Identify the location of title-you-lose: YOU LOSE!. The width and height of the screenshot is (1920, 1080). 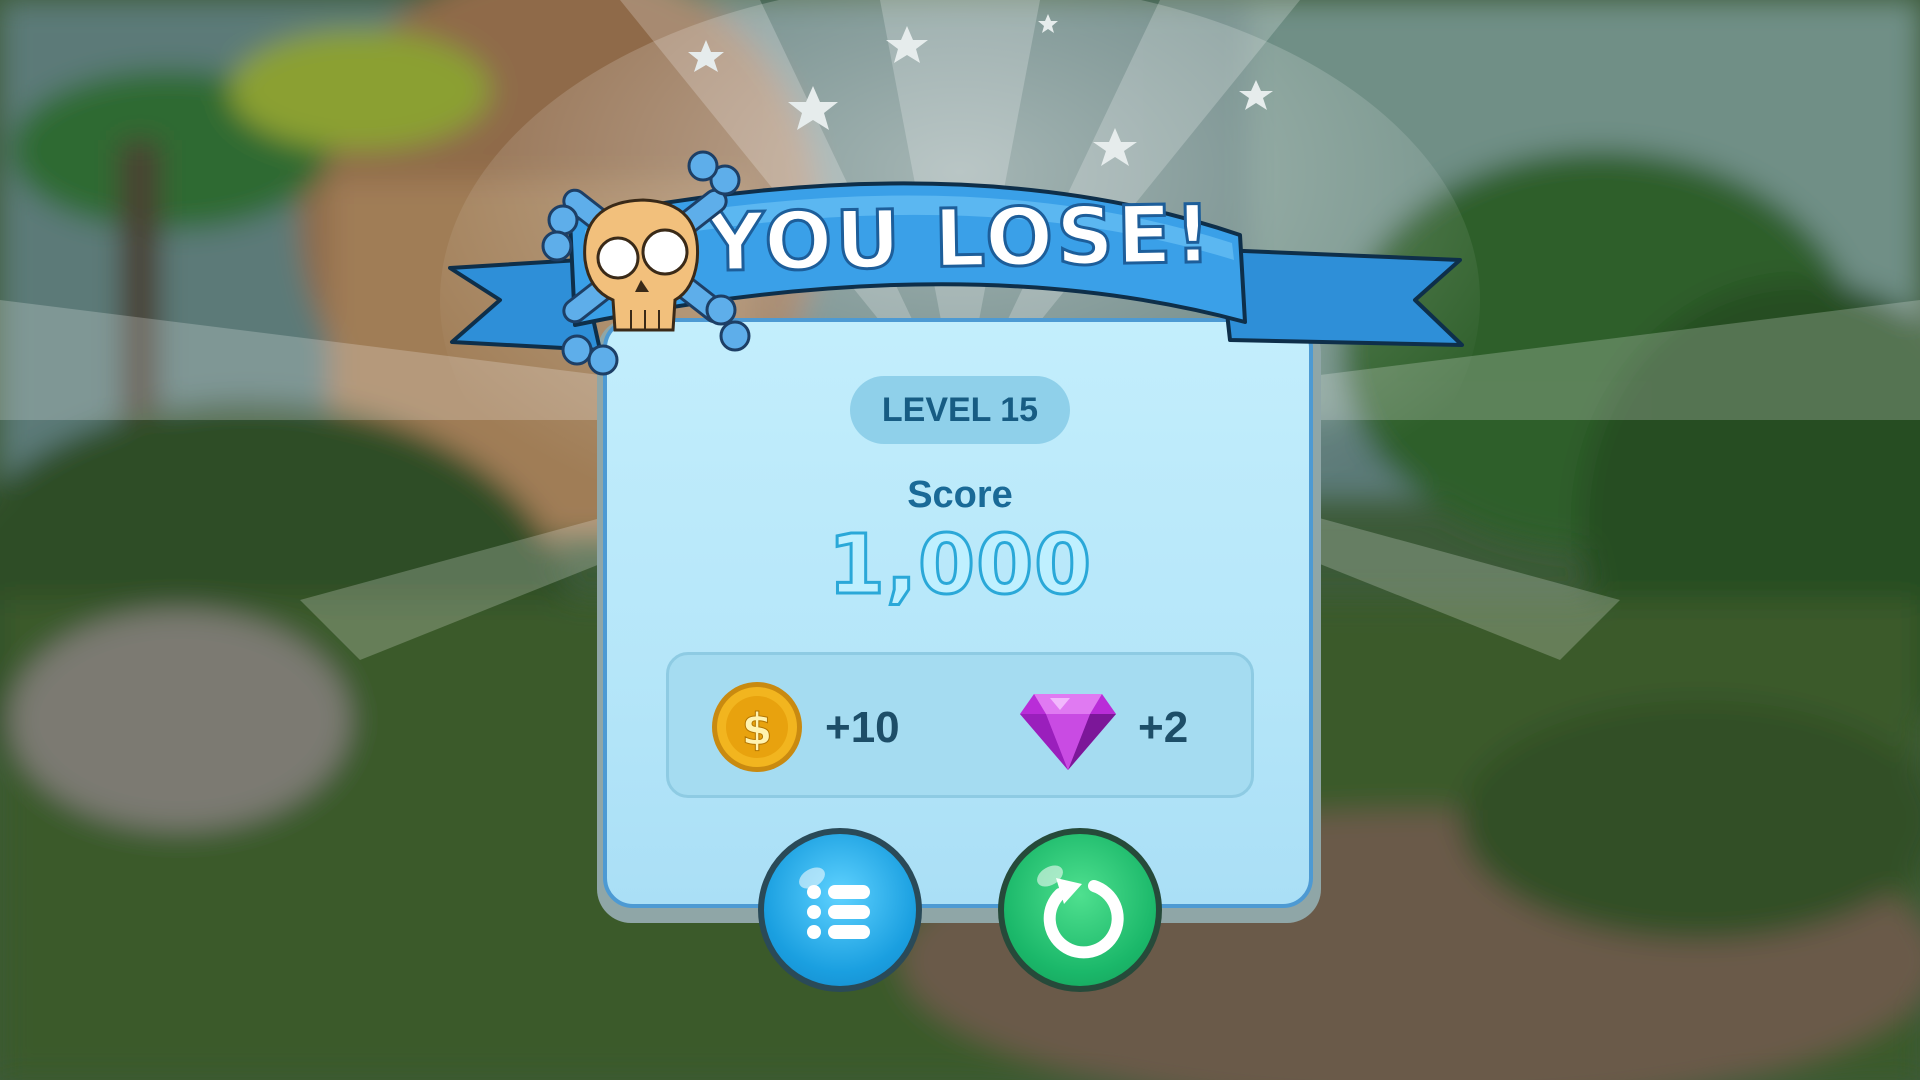
(960, 238).